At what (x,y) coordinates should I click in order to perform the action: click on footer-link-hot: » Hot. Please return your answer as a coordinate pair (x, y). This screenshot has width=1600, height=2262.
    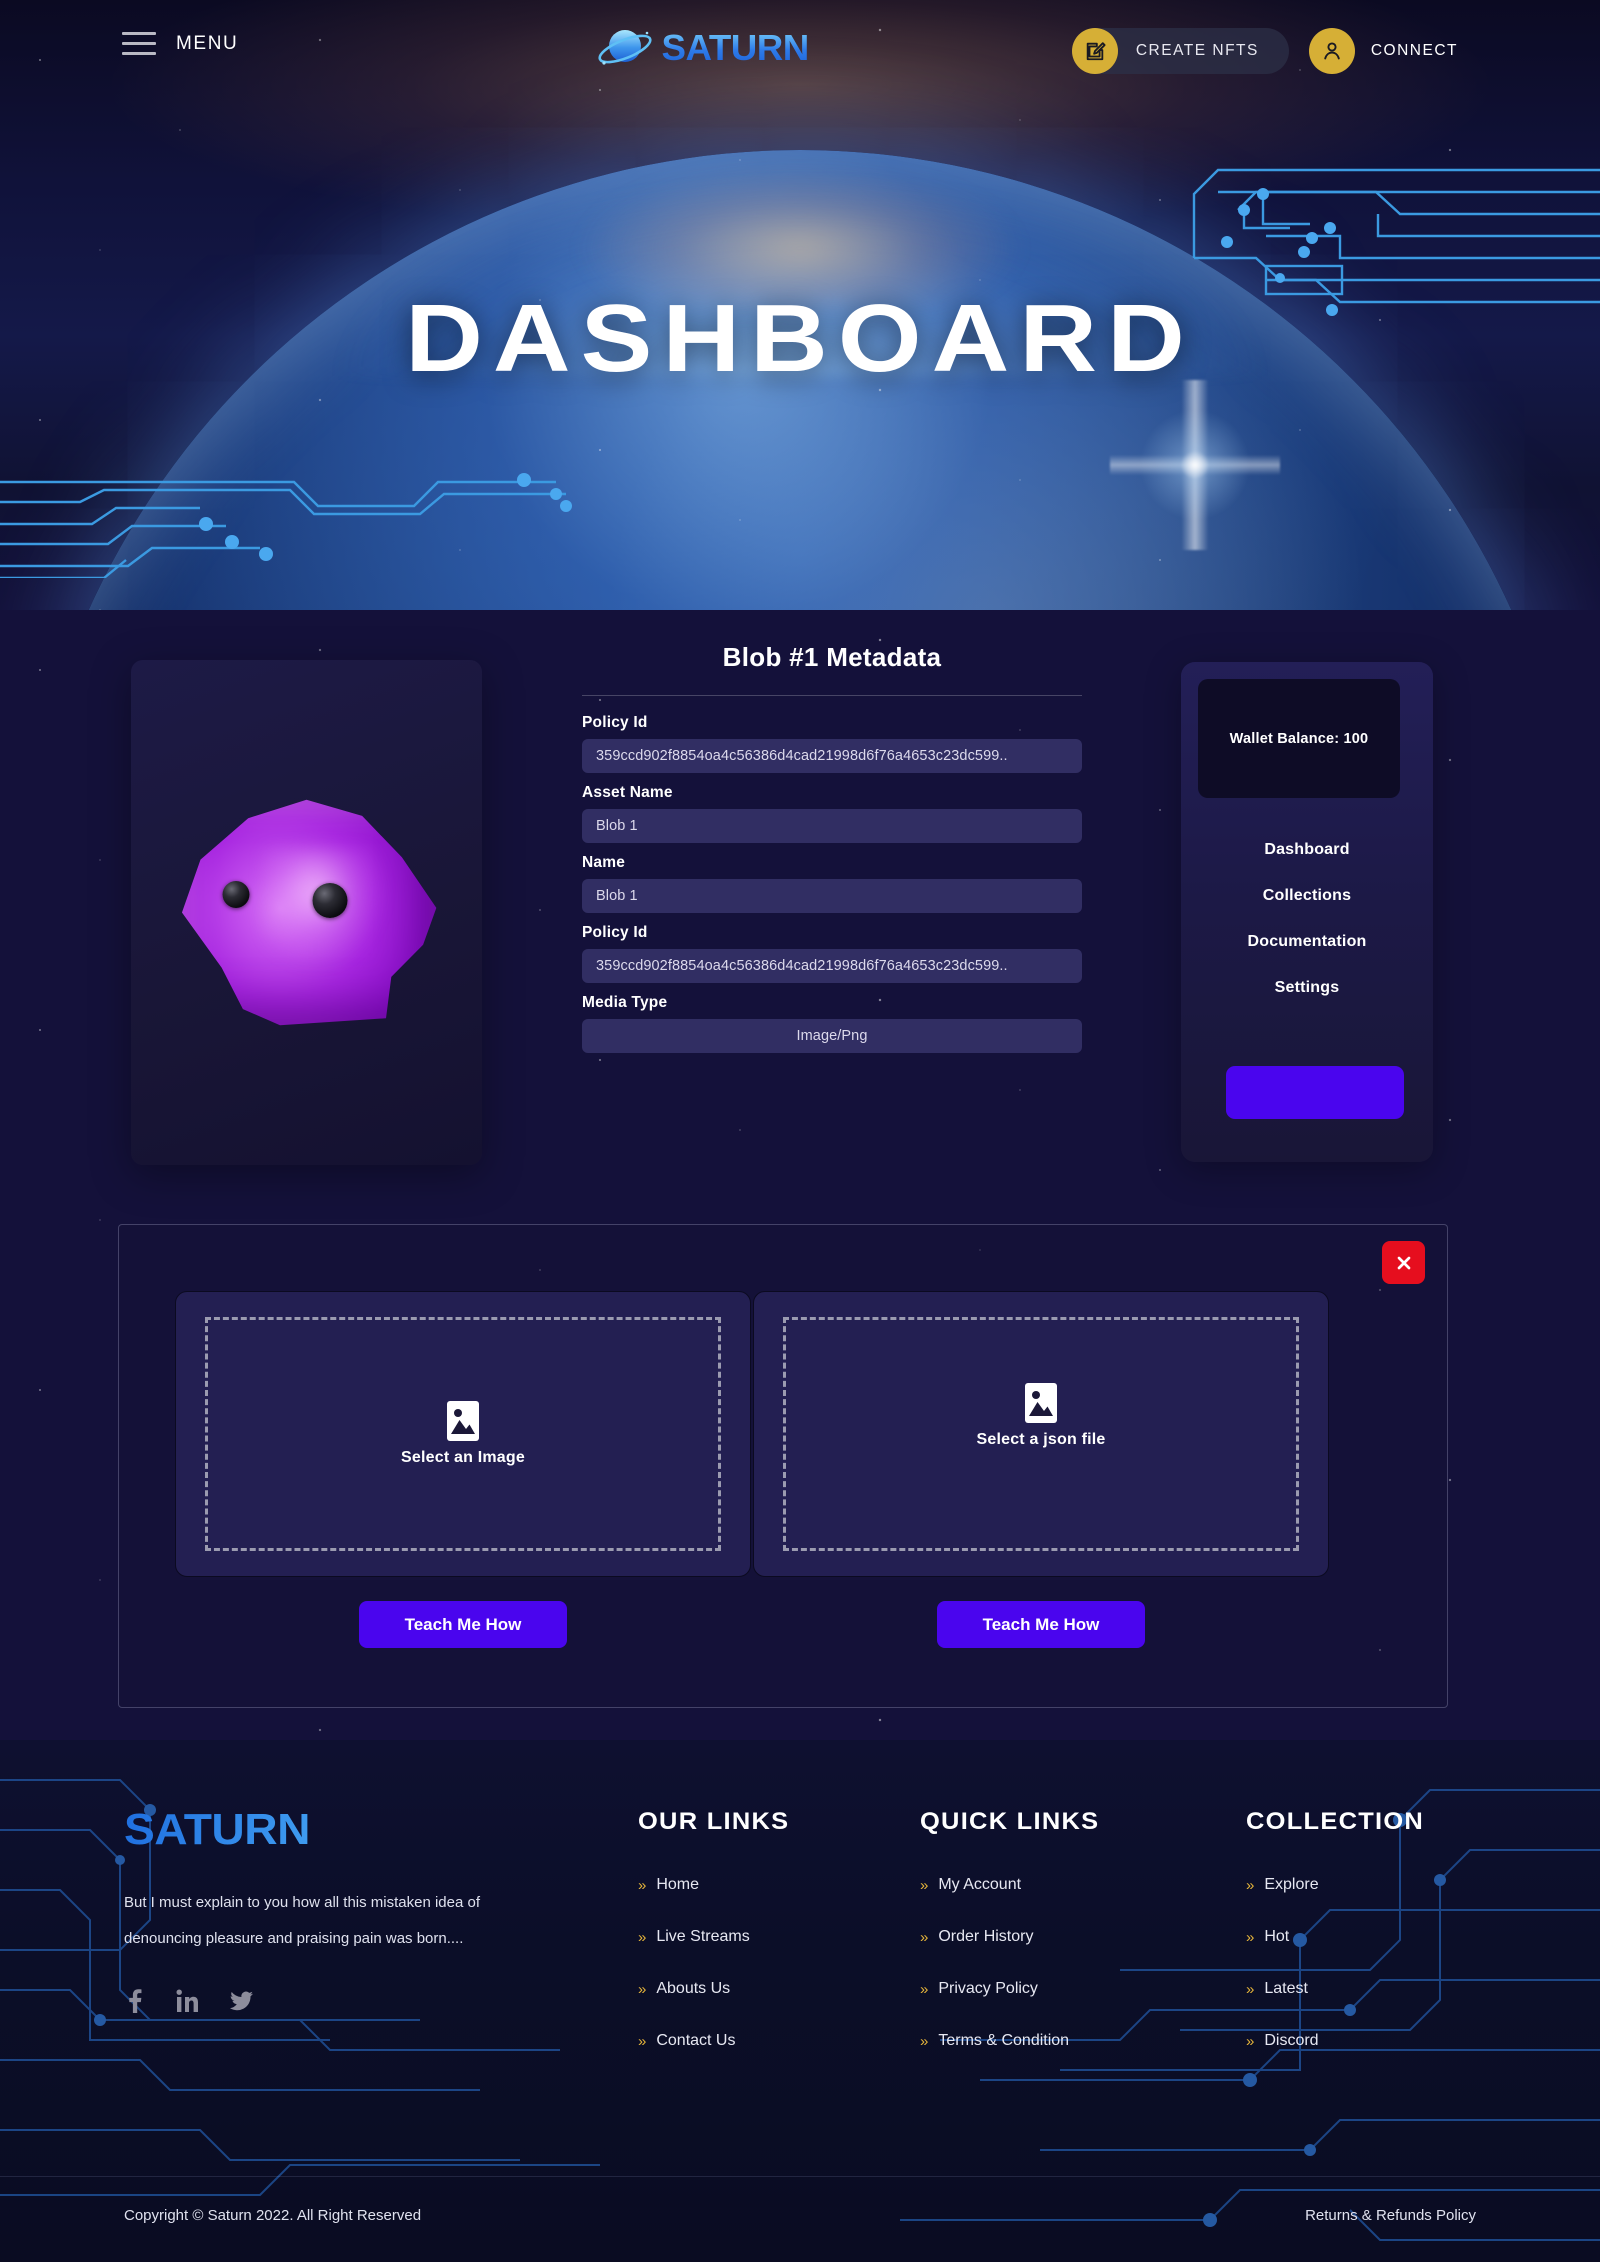
    Looking at the image, I should click on (1330, 1937).